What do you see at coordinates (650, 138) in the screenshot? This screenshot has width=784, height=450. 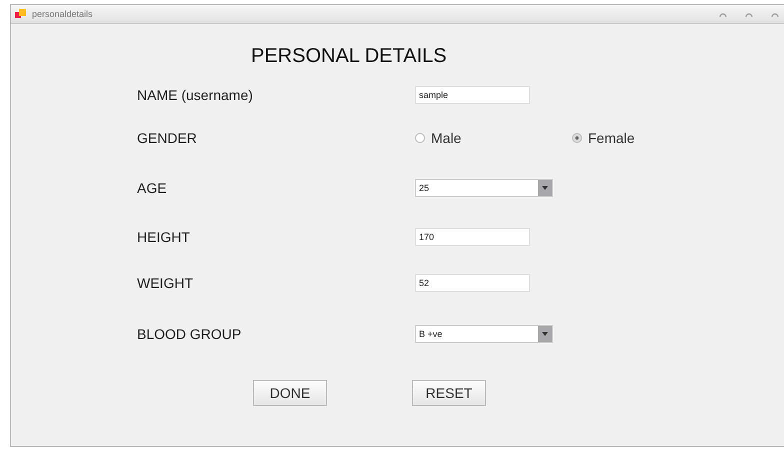 I see `radio-option: Female` at bounding box center [650, 138].